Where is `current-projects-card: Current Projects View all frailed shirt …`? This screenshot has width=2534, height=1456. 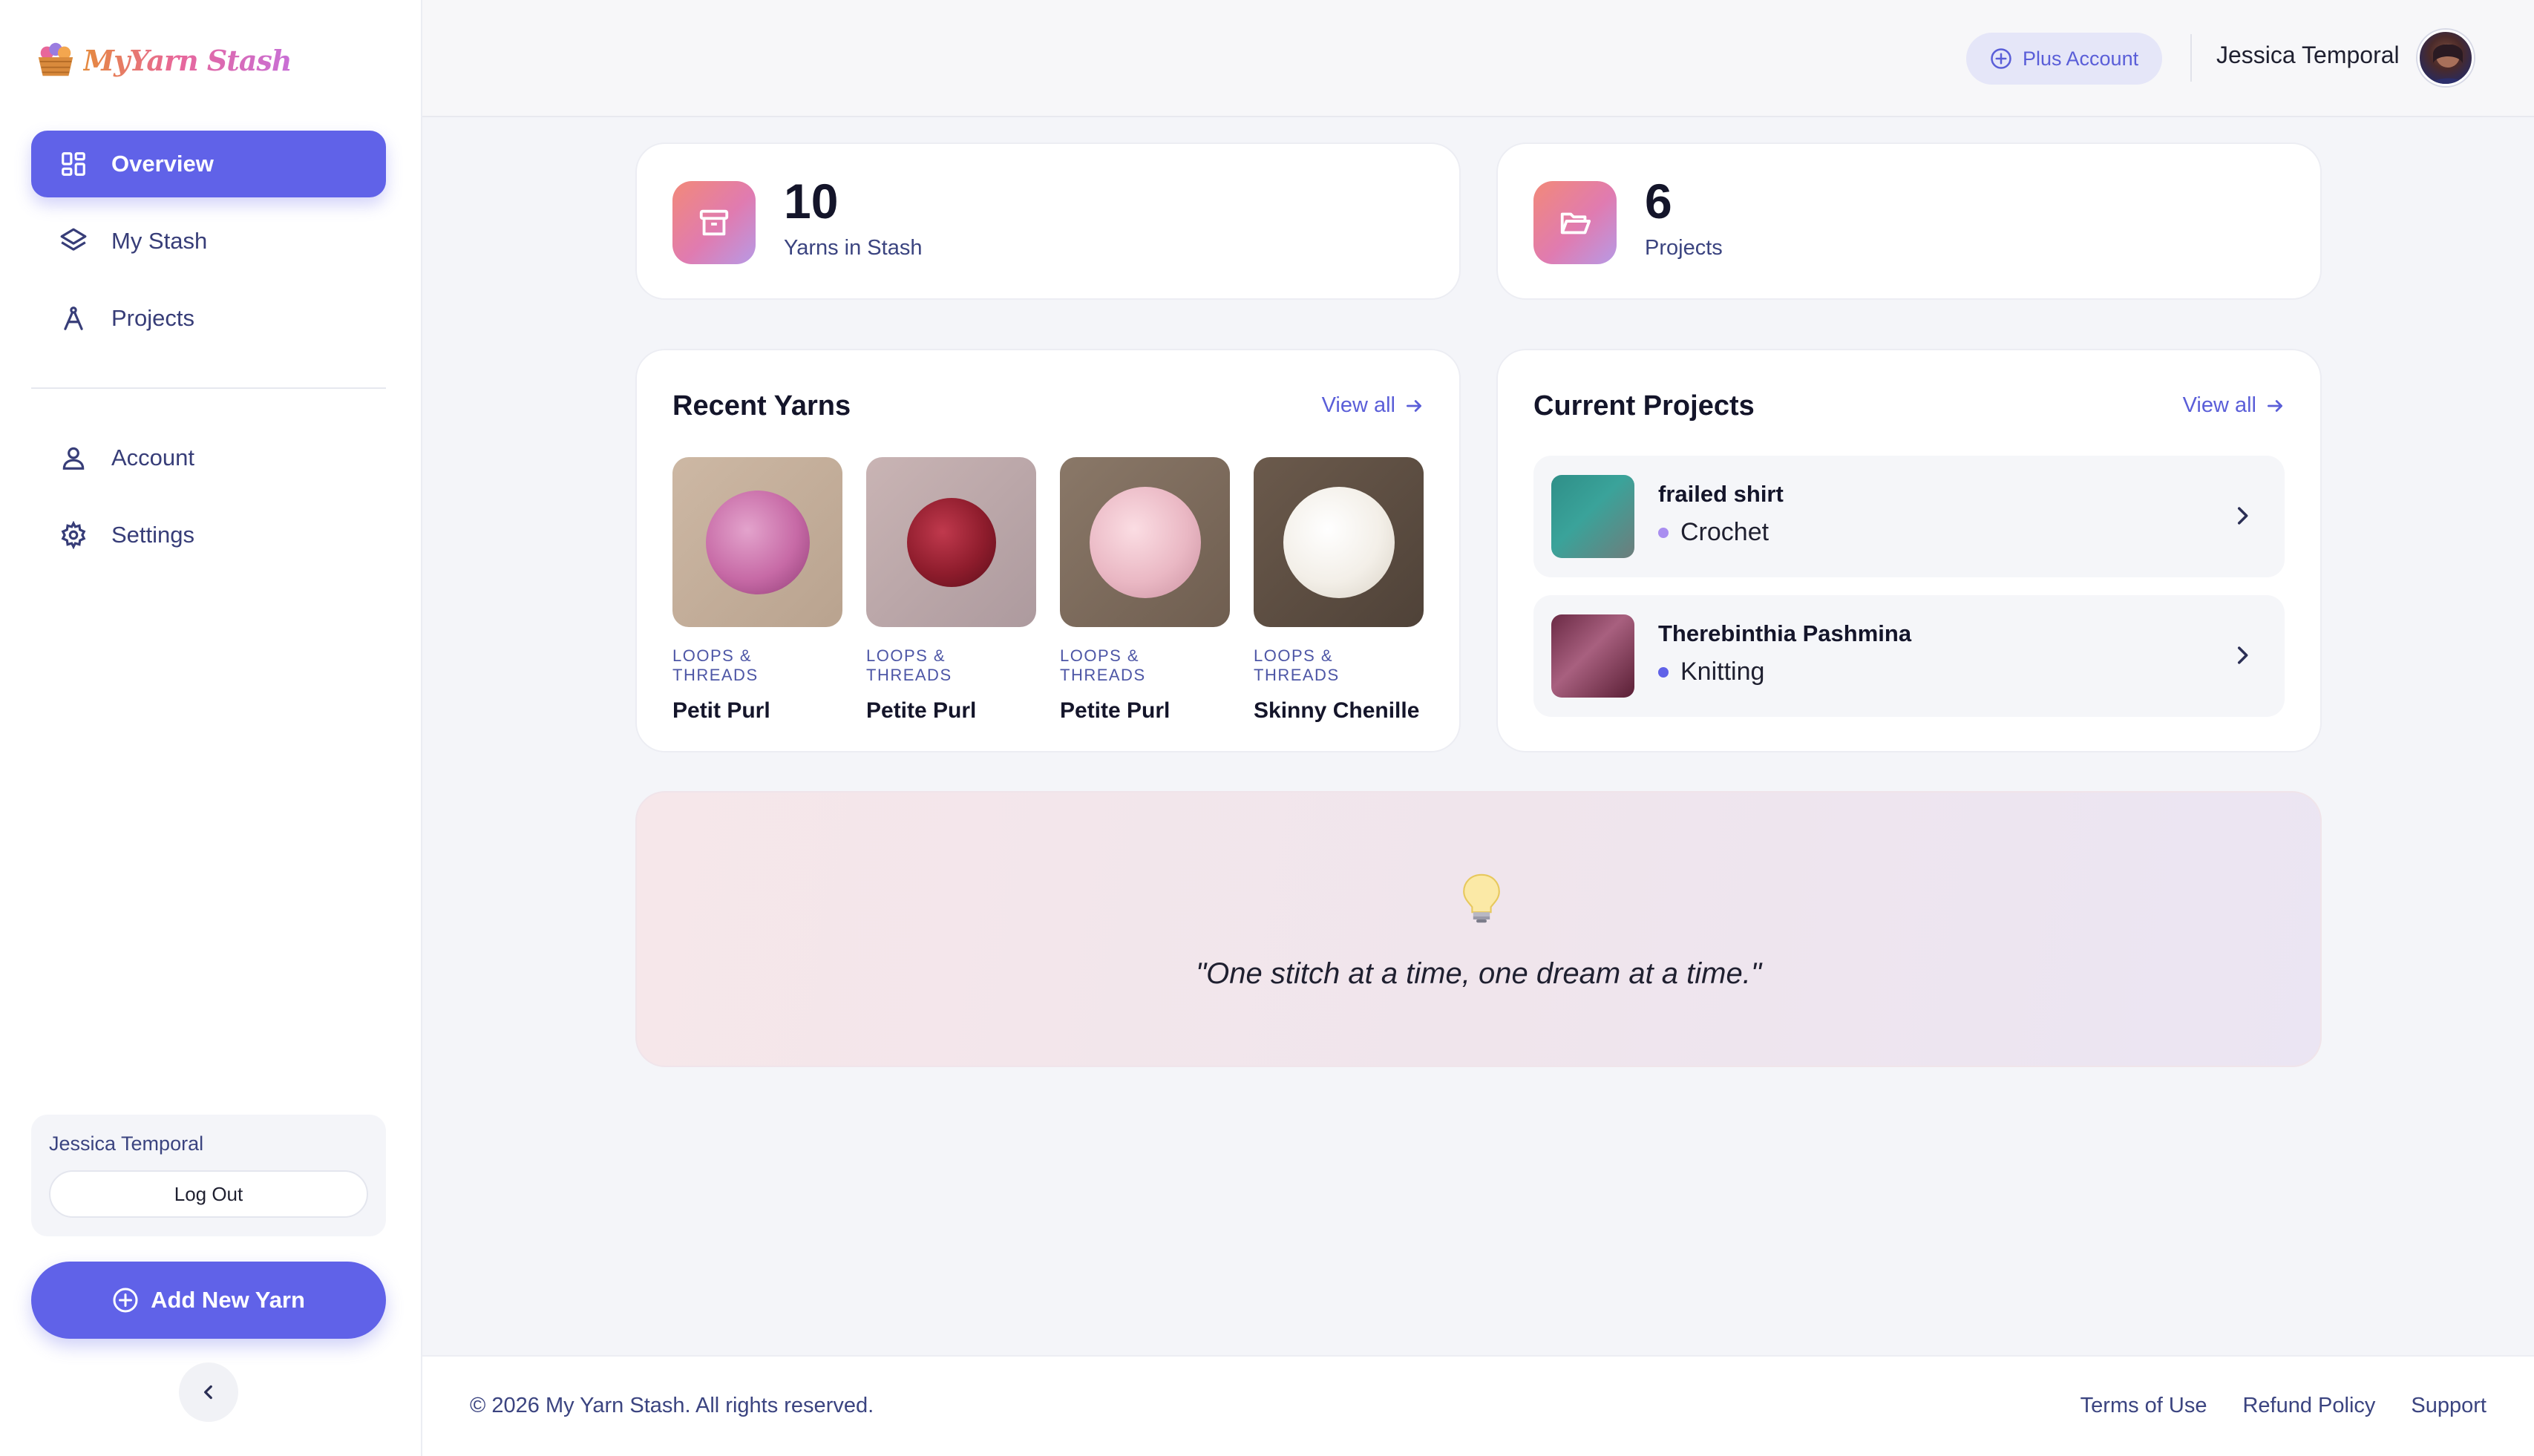
current-projects-card: Current Projects View all frailed shirt … is located at coordinates (1909, 551).